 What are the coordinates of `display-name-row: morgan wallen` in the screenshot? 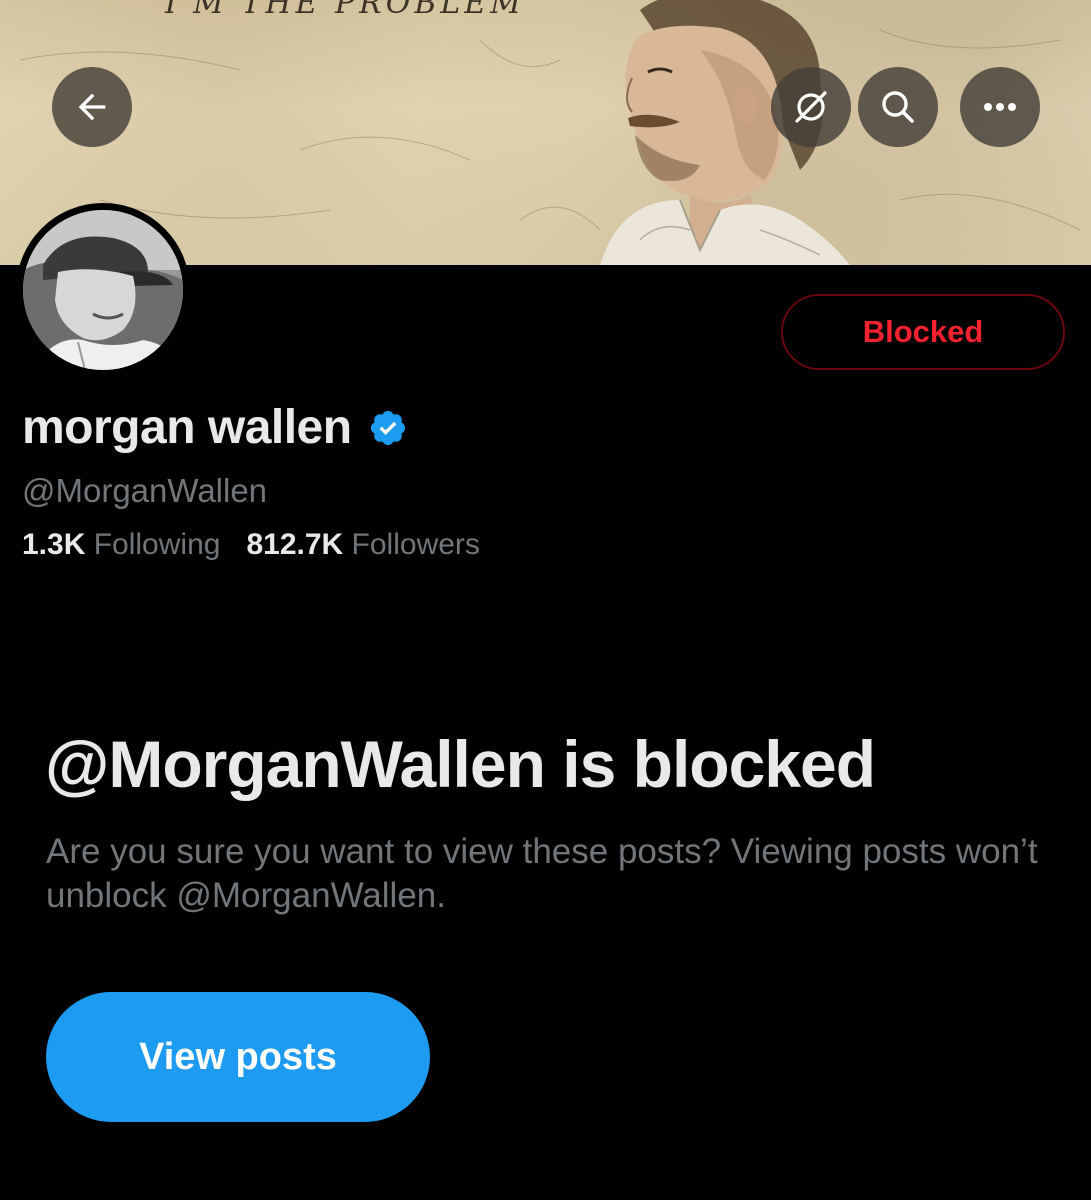 It's located at (215, 427).